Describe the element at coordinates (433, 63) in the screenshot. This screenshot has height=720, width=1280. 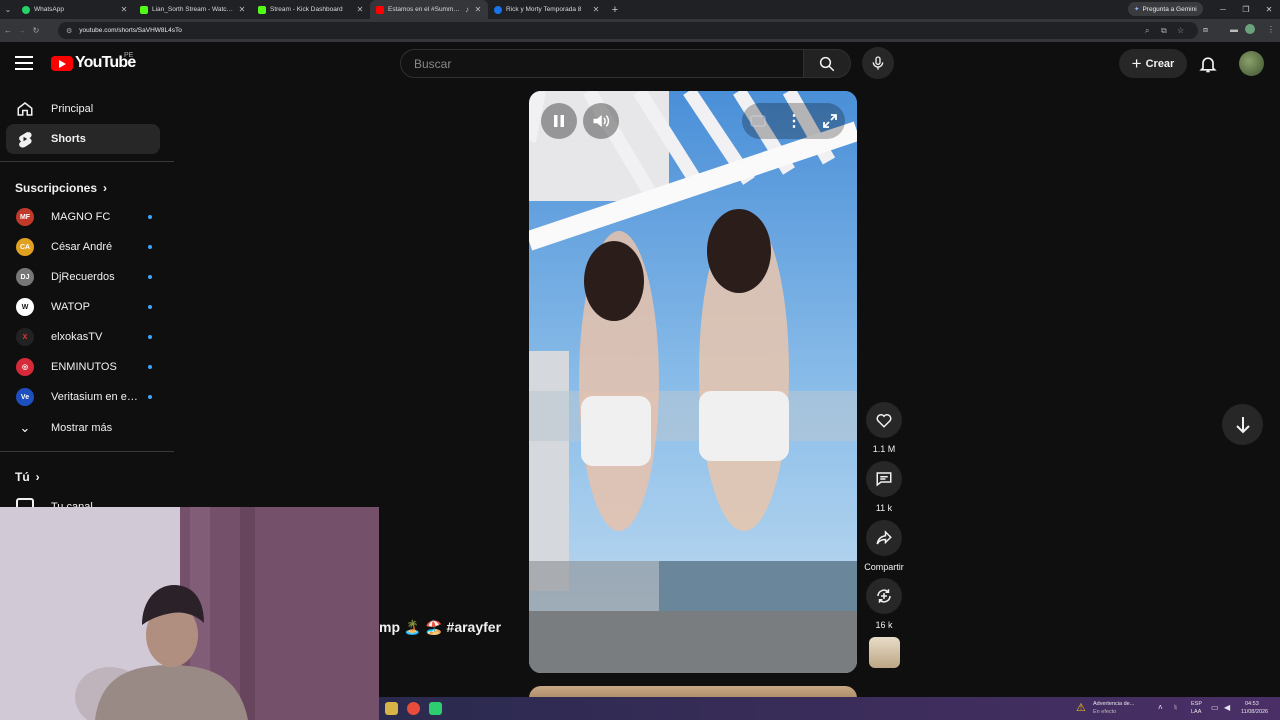
I see `search-placeholder: Buscar` at that location.